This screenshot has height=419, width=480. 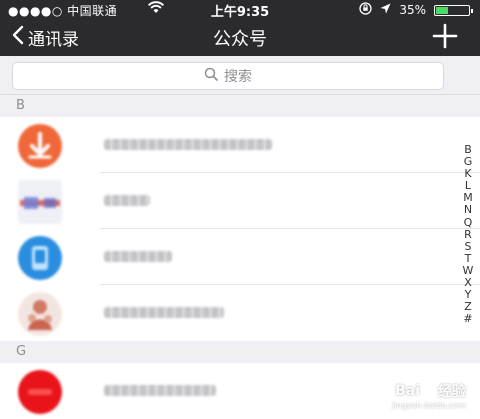 What do you see at coordinates (240, 106) in the screenshot?
I see `section-header-b: B` at bounding box center [240, 106].